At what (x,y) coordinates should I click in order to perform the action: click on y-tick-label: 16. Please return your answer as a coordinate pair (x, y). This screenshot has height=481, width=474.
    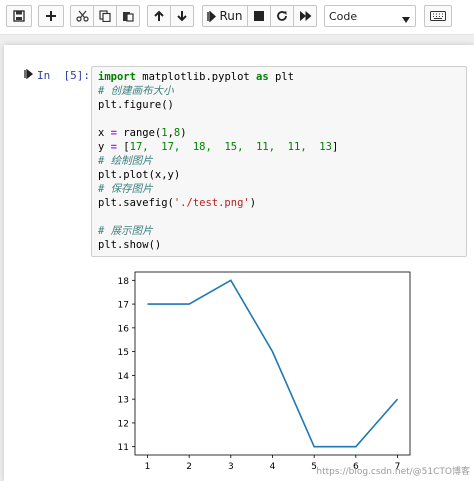
    Looking at the image, I should click on (124, 329).